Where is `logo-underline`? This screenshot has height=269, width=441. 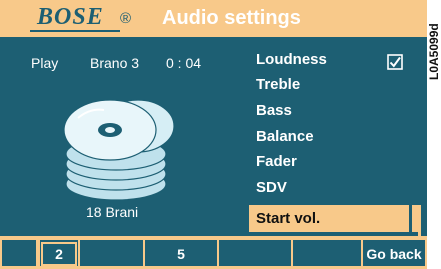
logo-underline is located at coordinates (75, 31).